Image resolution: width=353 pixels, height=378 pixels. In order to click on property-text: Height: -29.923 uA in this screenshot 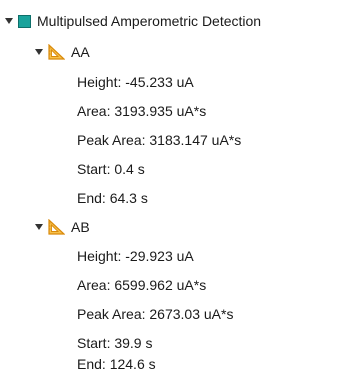, I will do `click(135, 256)`.